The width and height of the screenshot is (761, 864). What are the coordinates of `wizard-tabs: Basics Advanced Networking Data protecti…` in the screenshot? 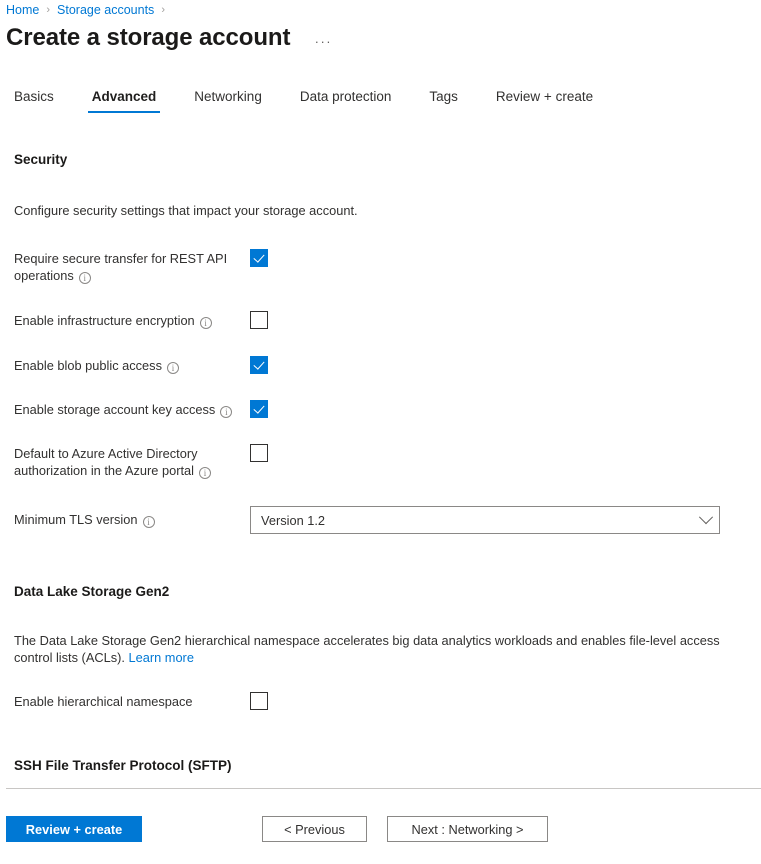 It's located at (314, 104).